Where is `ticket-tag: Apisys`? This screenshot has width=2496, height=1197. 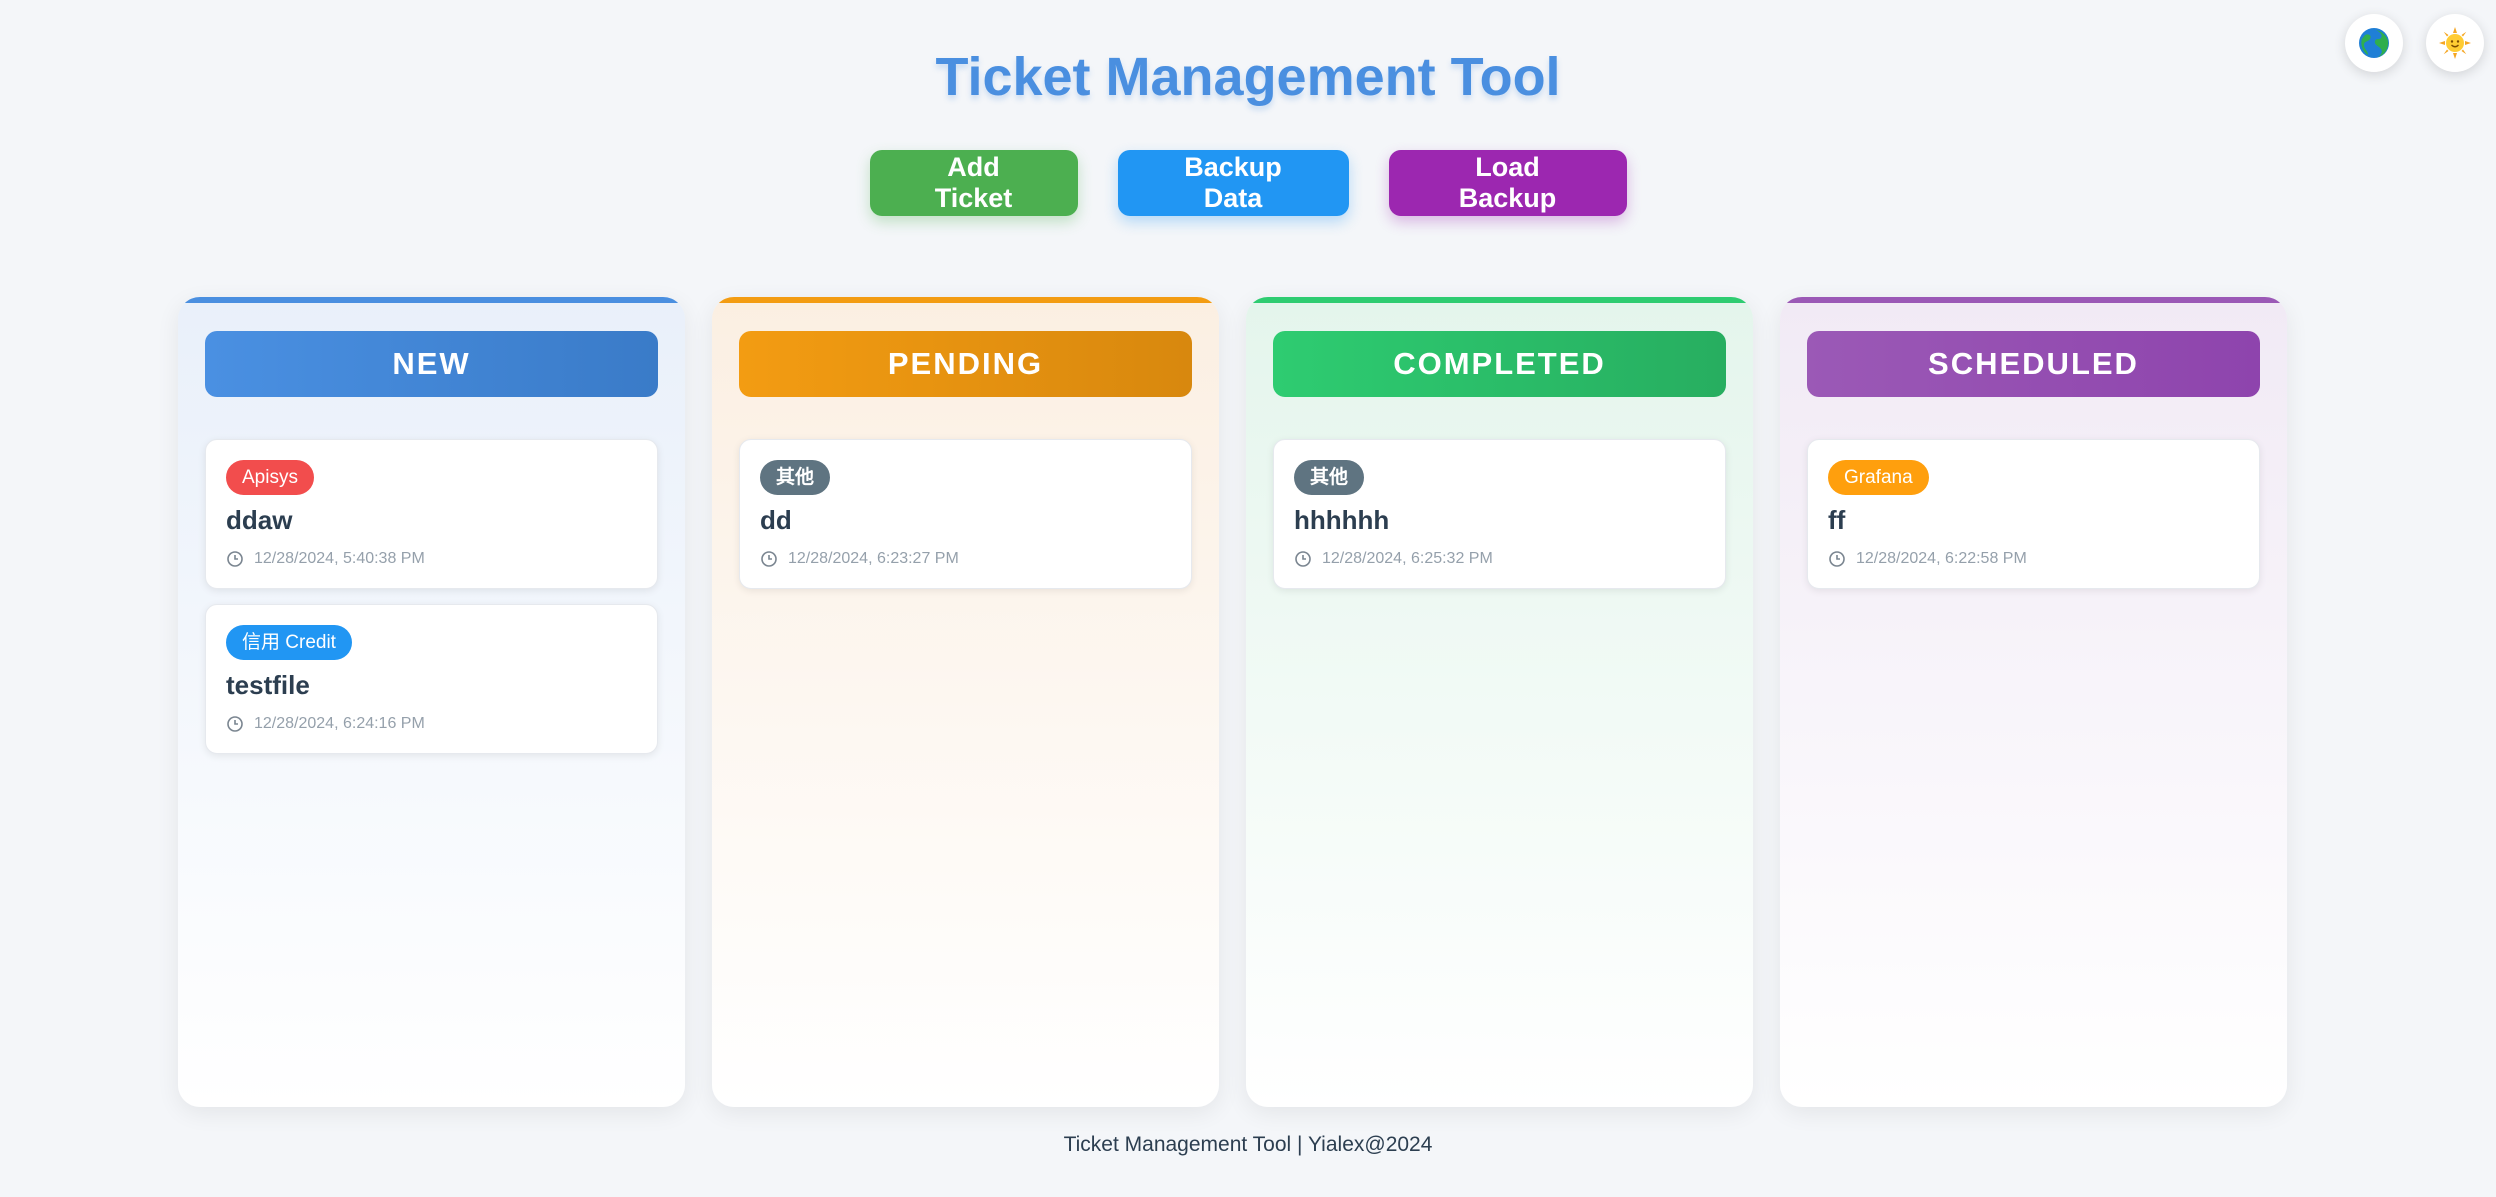 ticket-tag: Apisys is located at coordinates (270, 477).